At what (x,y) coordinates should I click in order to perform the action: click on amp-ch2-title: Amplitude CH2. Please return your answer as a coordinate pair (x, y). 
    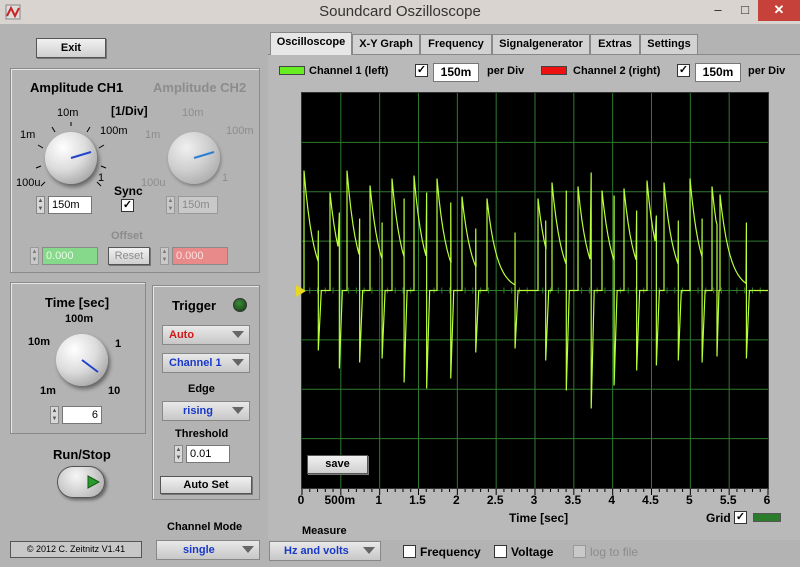
    Looking at the image, I should click on (200, 87).